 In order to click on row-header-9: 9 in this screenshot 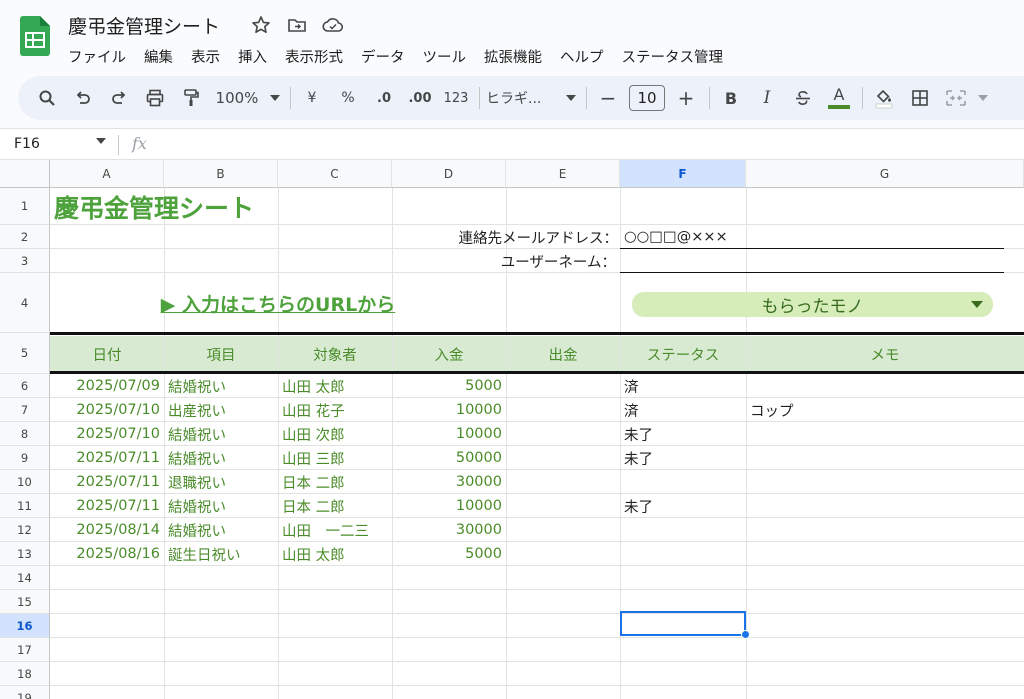, I will do `click(25, 458)`.